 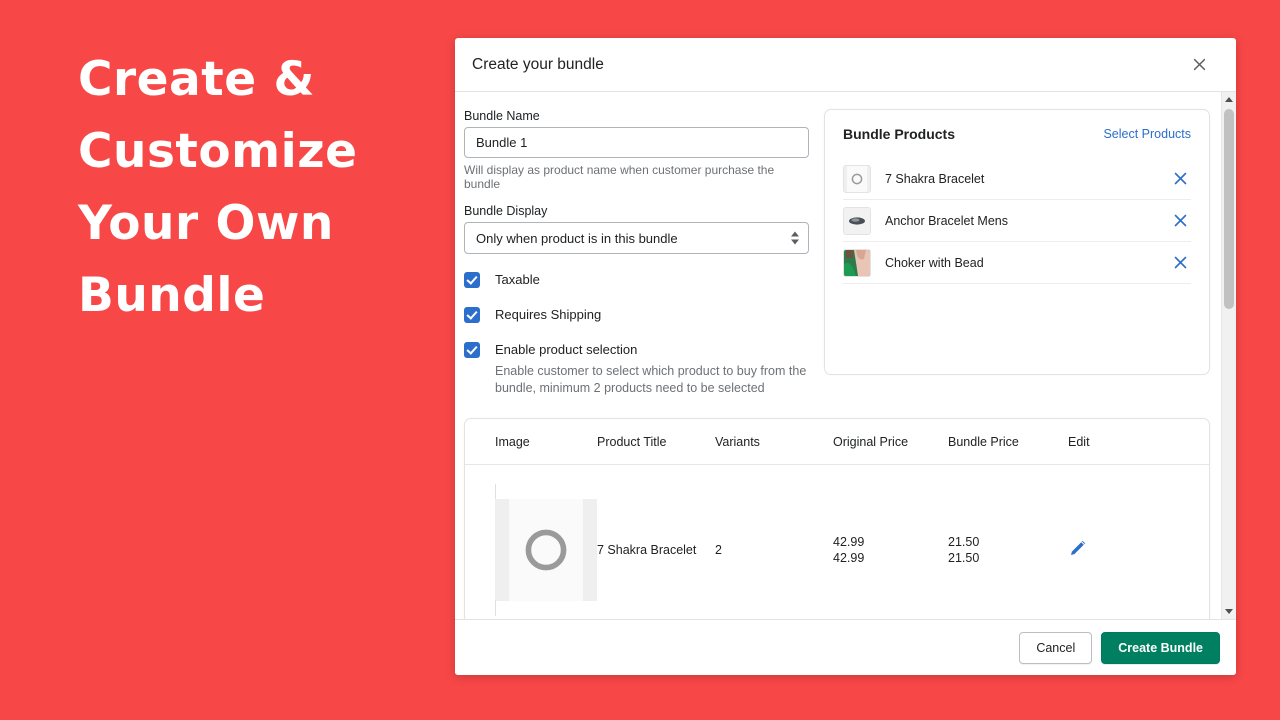 What do you see at coordinates (934, 262) in the screenshot?
I see `bundle-product-name: Choker with Bead` at bounding box center [934, 262].